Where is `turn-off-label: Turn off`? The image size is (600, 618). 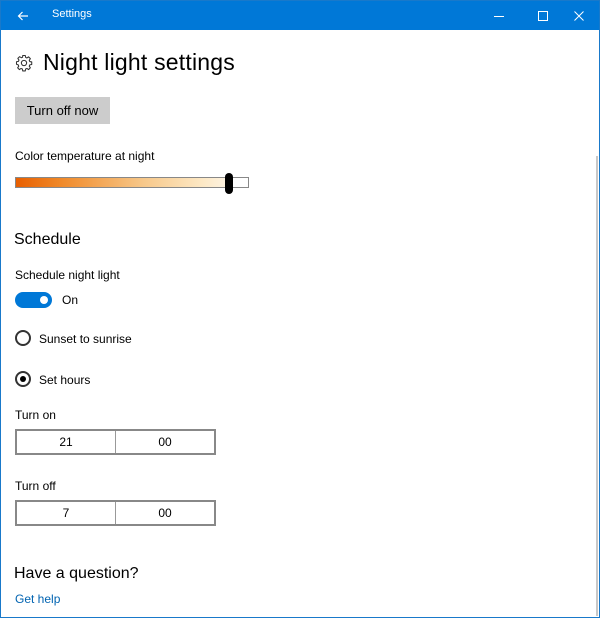
turn-off-label: Turn off is located at coordinates (35, 486).